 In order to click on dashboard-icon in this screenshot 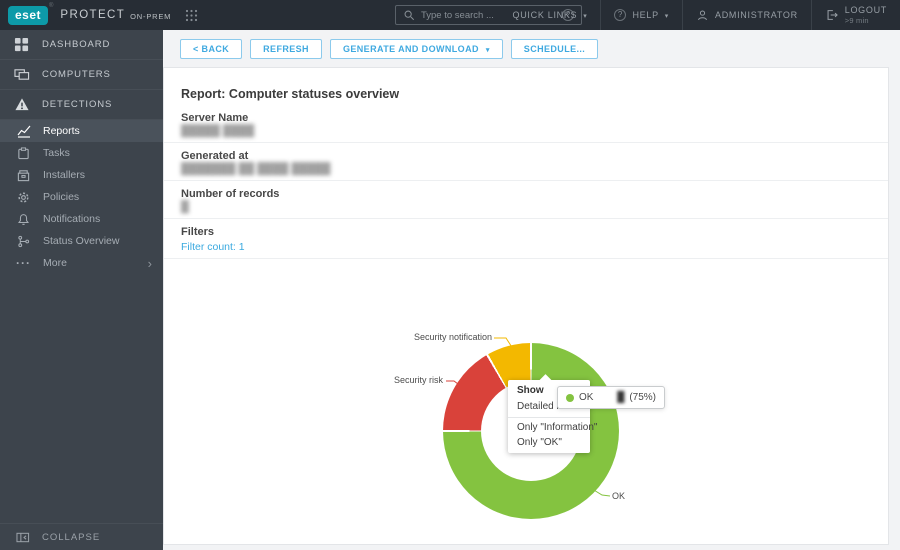, I will do `click(21, 44)`.